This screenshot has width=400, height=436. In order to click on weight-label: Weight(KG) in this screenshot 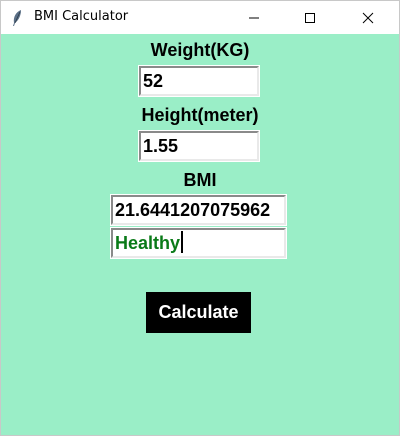, I will do `click(200, 50)`.